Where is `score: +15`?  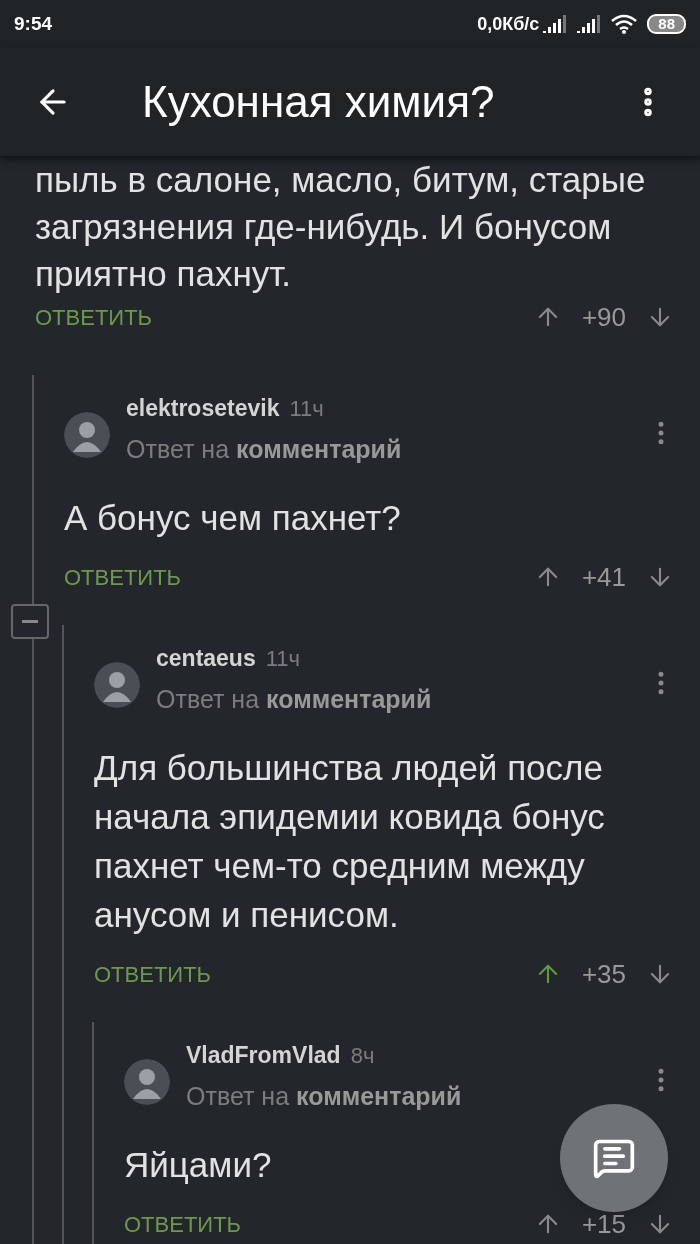
score: +15 is located at coordinates (604, 1224).